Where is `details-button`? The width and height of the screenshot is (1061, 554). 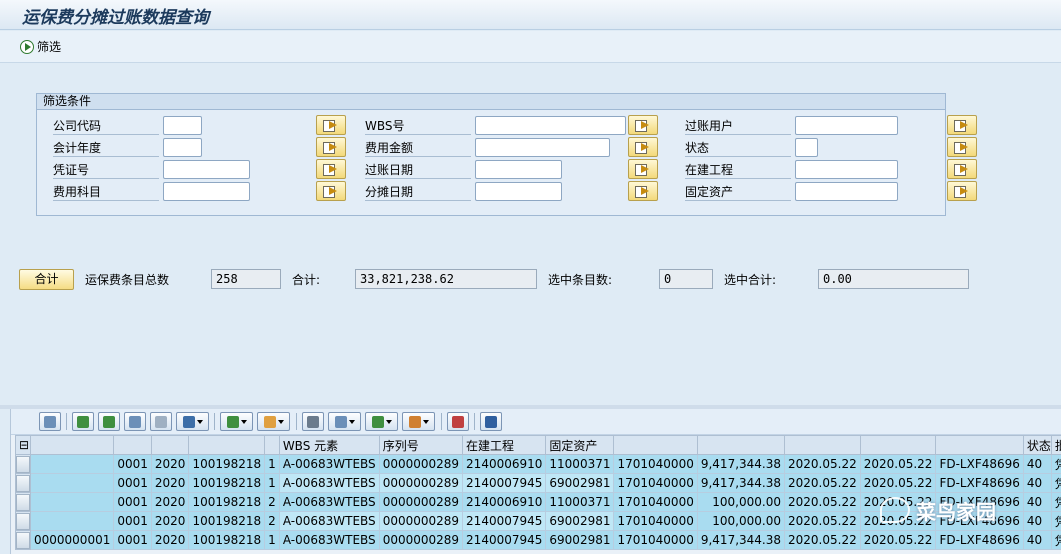
details-button is located at coordinates (50, 421).